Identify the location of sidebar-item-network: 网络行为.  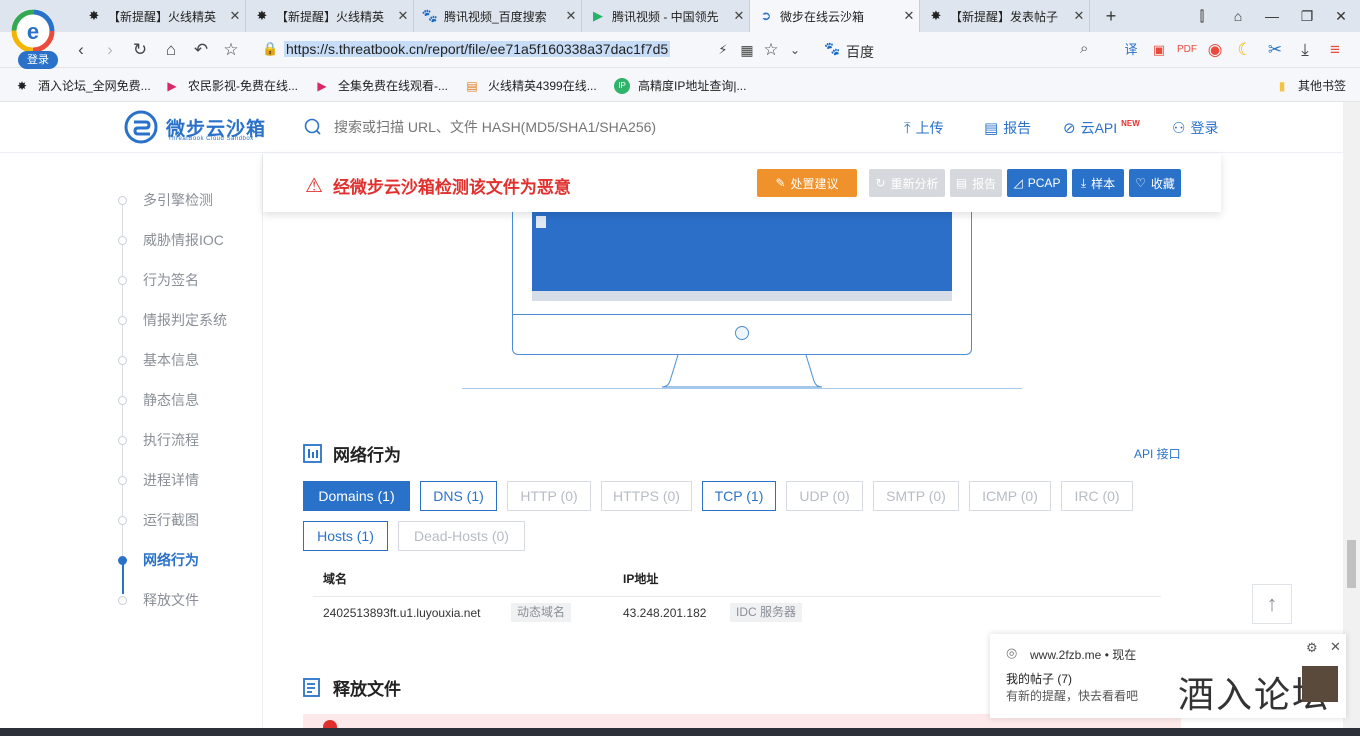
(158, 560).